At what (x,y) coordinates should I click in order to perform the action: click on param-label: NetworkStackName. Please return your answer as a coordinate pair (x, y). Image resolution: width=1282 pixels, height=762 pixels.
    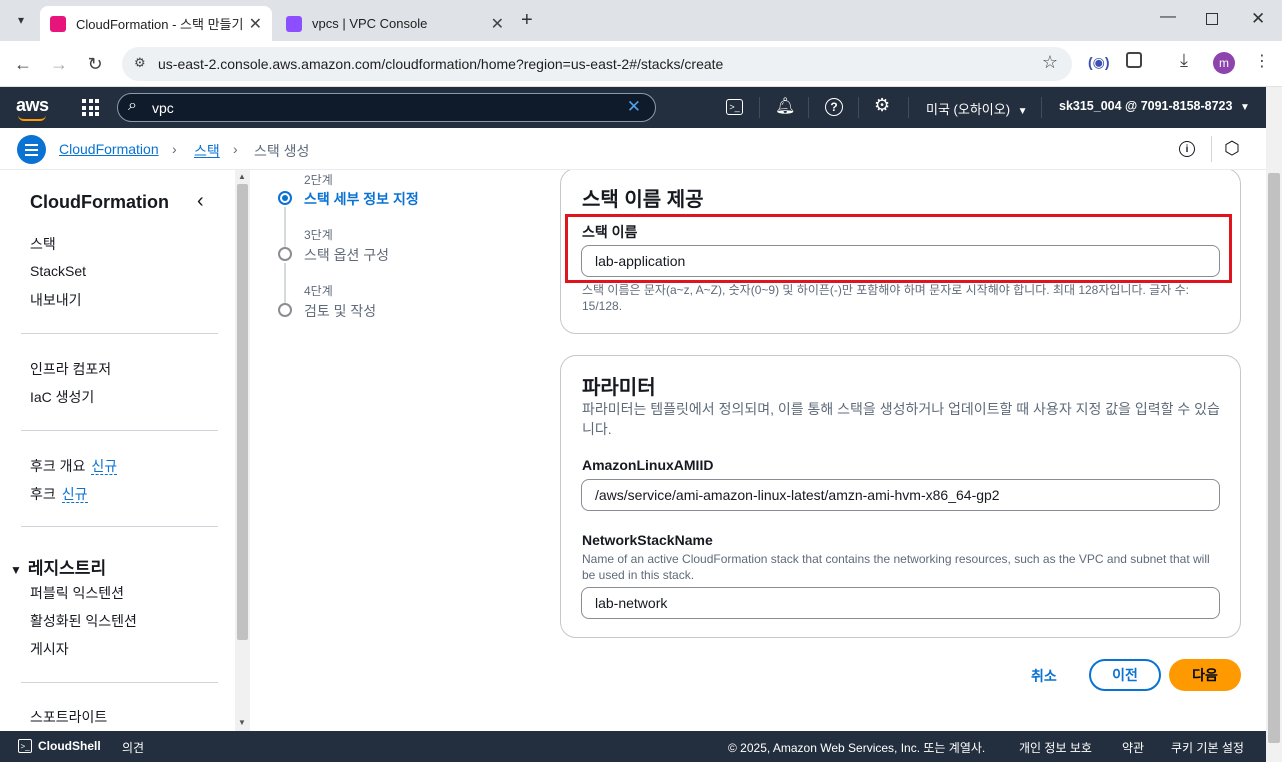
    Looking at the image, I should click on (647, 540).